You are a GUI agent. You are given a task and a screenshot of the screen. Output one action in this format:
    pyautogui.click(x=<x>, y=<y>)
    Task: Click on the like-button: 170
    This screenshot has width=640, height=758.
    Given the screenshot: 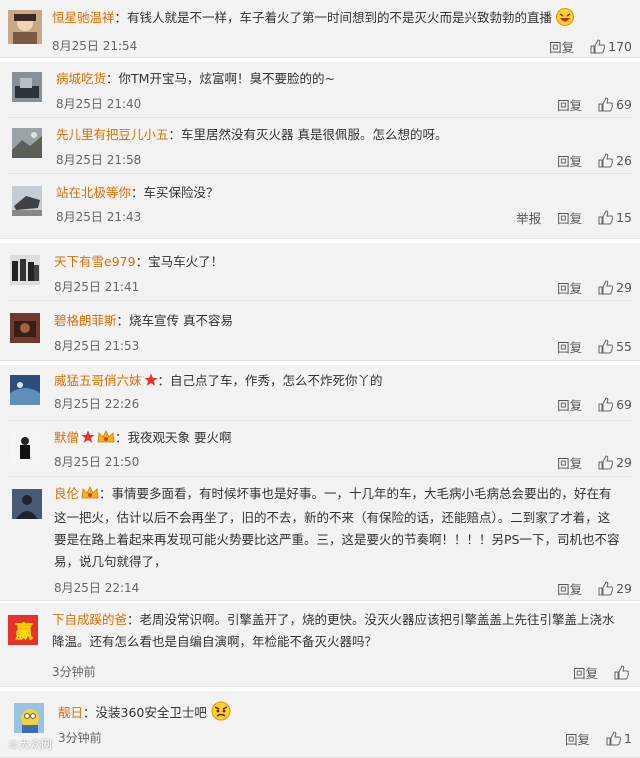 What is the action you would take?
    pyautogui.click(x=611, y=46)
    